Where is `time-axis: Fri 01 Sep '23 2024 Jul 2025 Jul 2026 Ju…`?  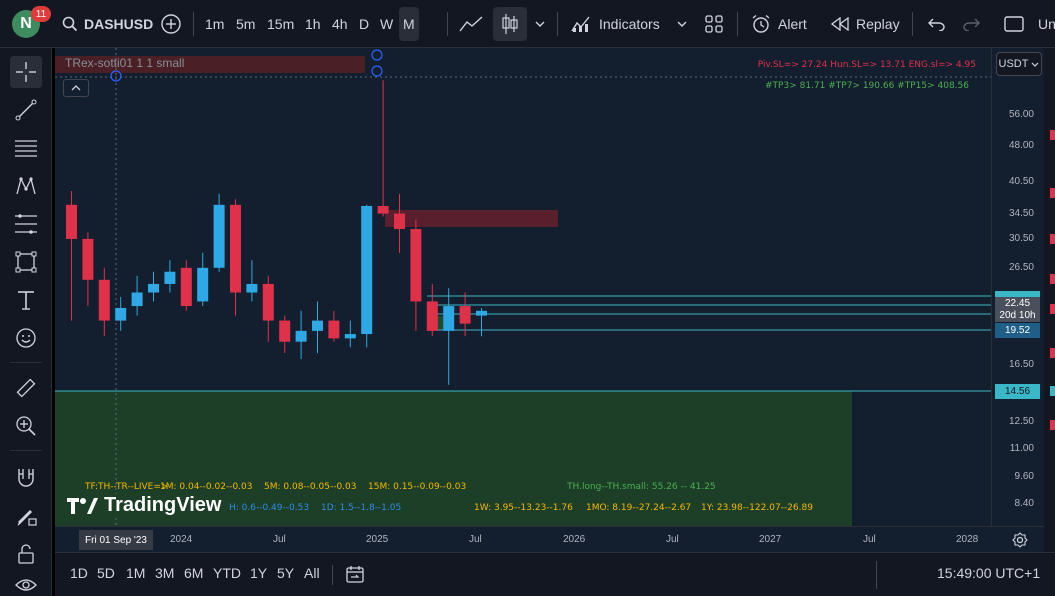
time-axis: Fri 01 Sep '23 2024 Jul 2025 Jul 2026 Ju… is located at coordinates (549, 539).